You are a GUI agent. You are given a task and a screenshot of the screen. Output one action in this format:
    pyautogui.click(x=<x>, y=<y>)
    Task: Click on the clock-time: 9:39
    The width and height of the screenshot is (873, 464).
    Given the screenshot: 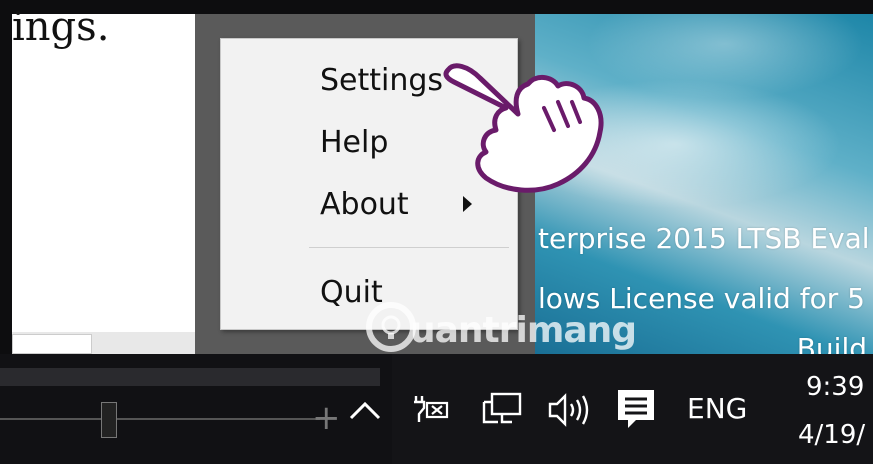 What is the action you would take?
    pyautogui.click(x=835, y=387)
    